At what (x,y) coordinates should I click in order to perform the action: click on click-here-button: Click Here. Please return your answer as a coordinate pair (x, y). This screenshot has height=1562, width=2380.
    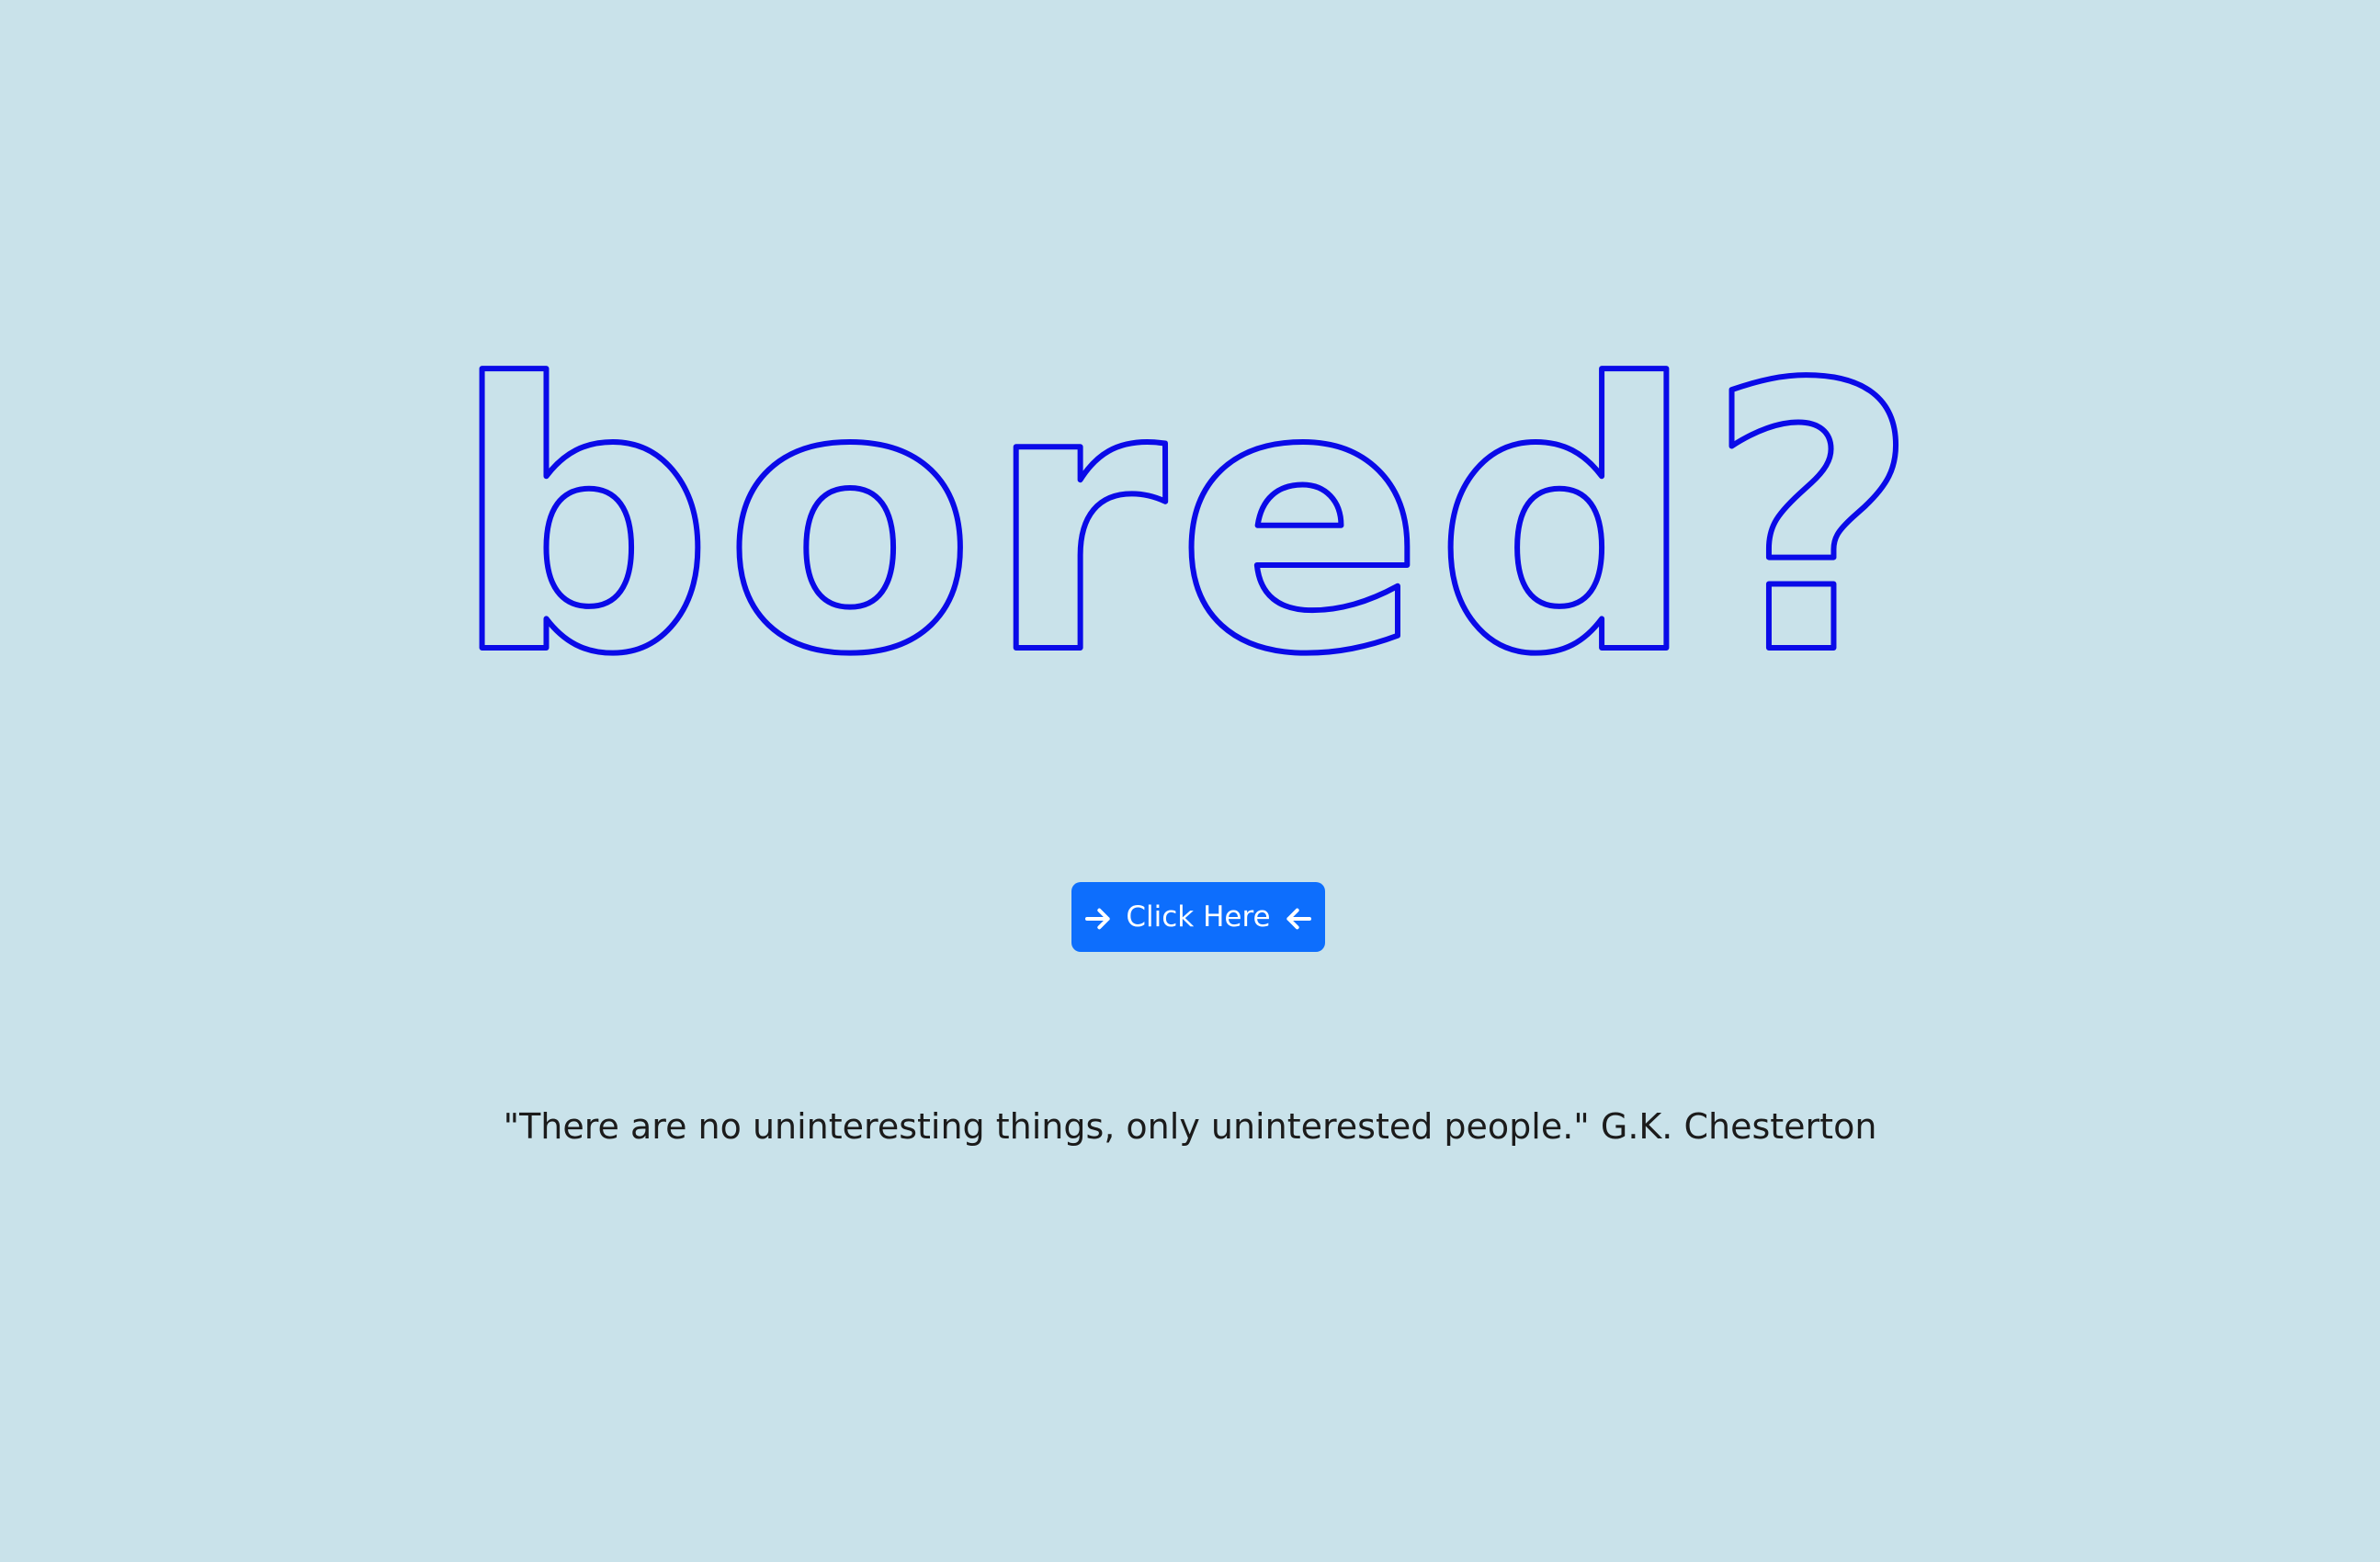
    Looking at the image, I should click on (1198, 917).